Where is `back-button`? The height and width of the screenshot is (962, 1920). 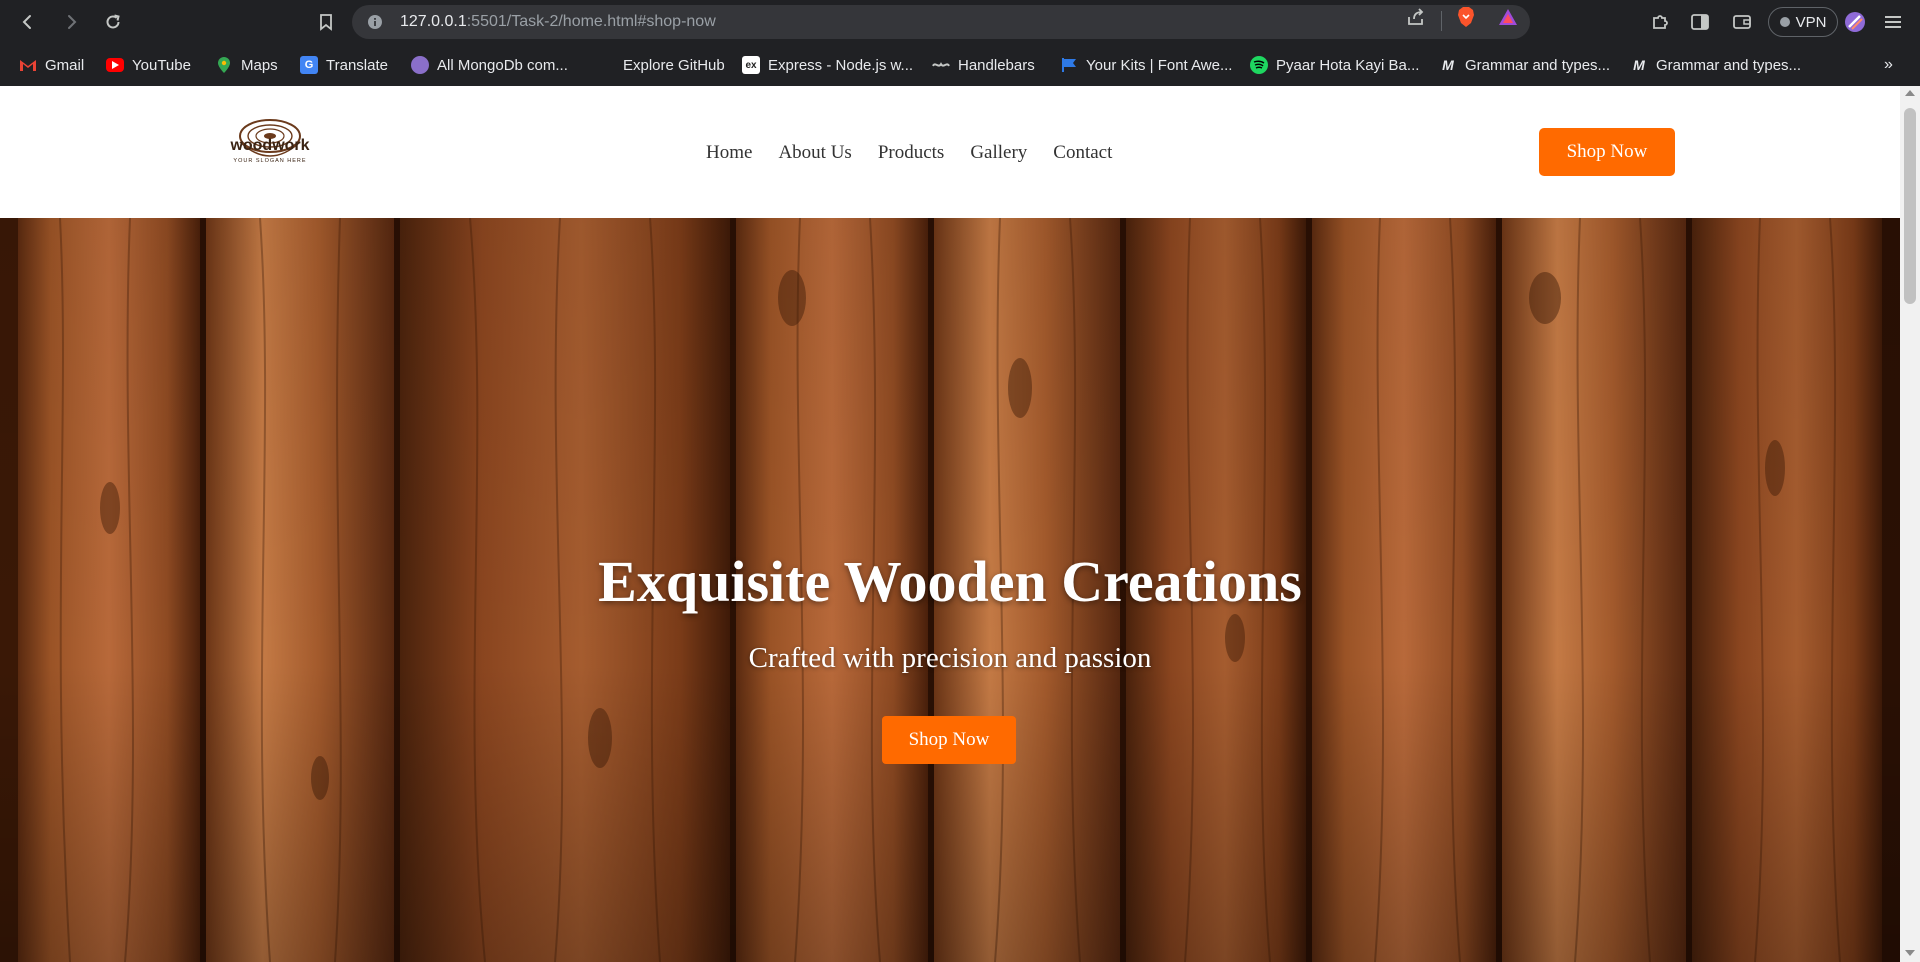 back-button is located at coordinates (28, 22).